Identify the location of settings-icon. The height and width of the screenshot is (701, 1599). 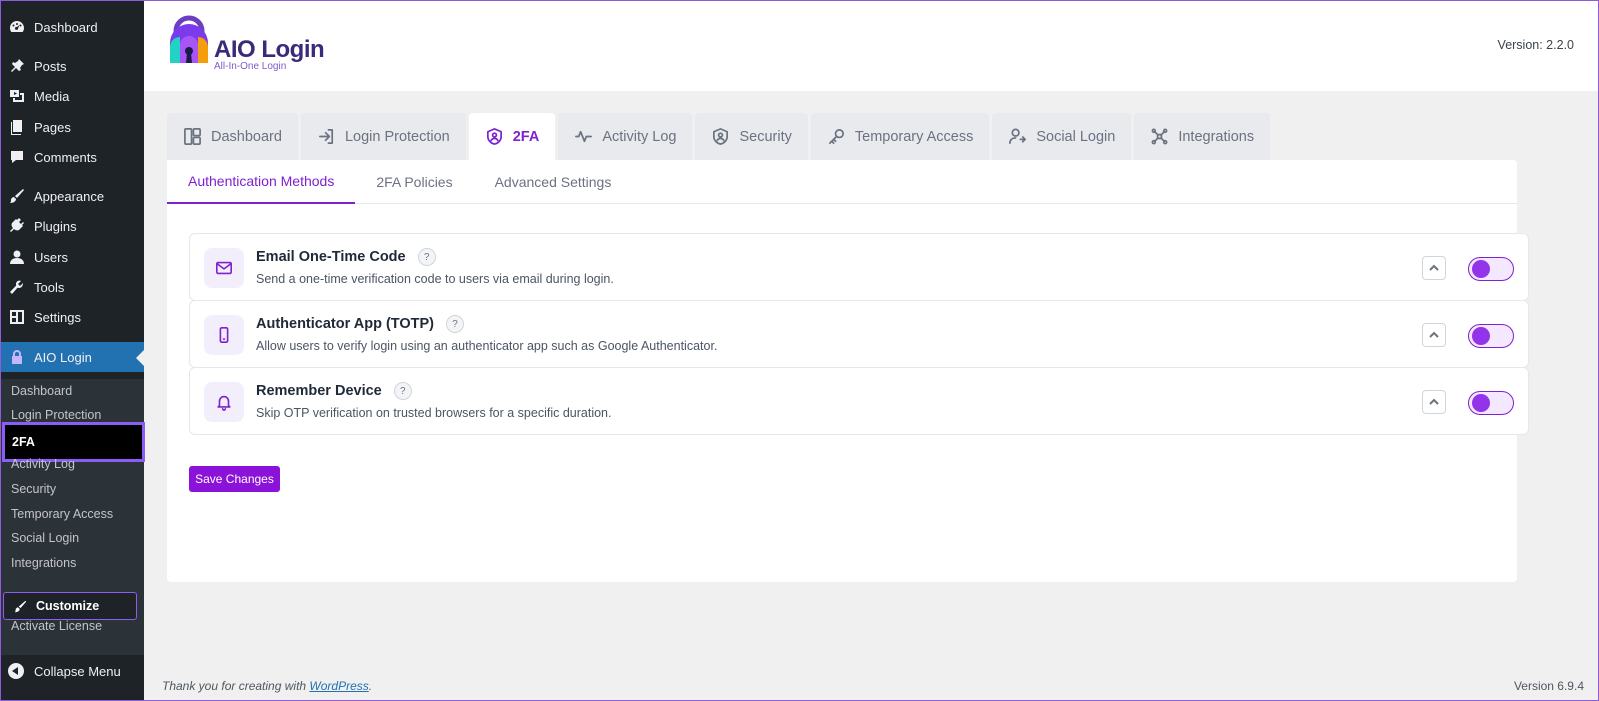
(17, 317).